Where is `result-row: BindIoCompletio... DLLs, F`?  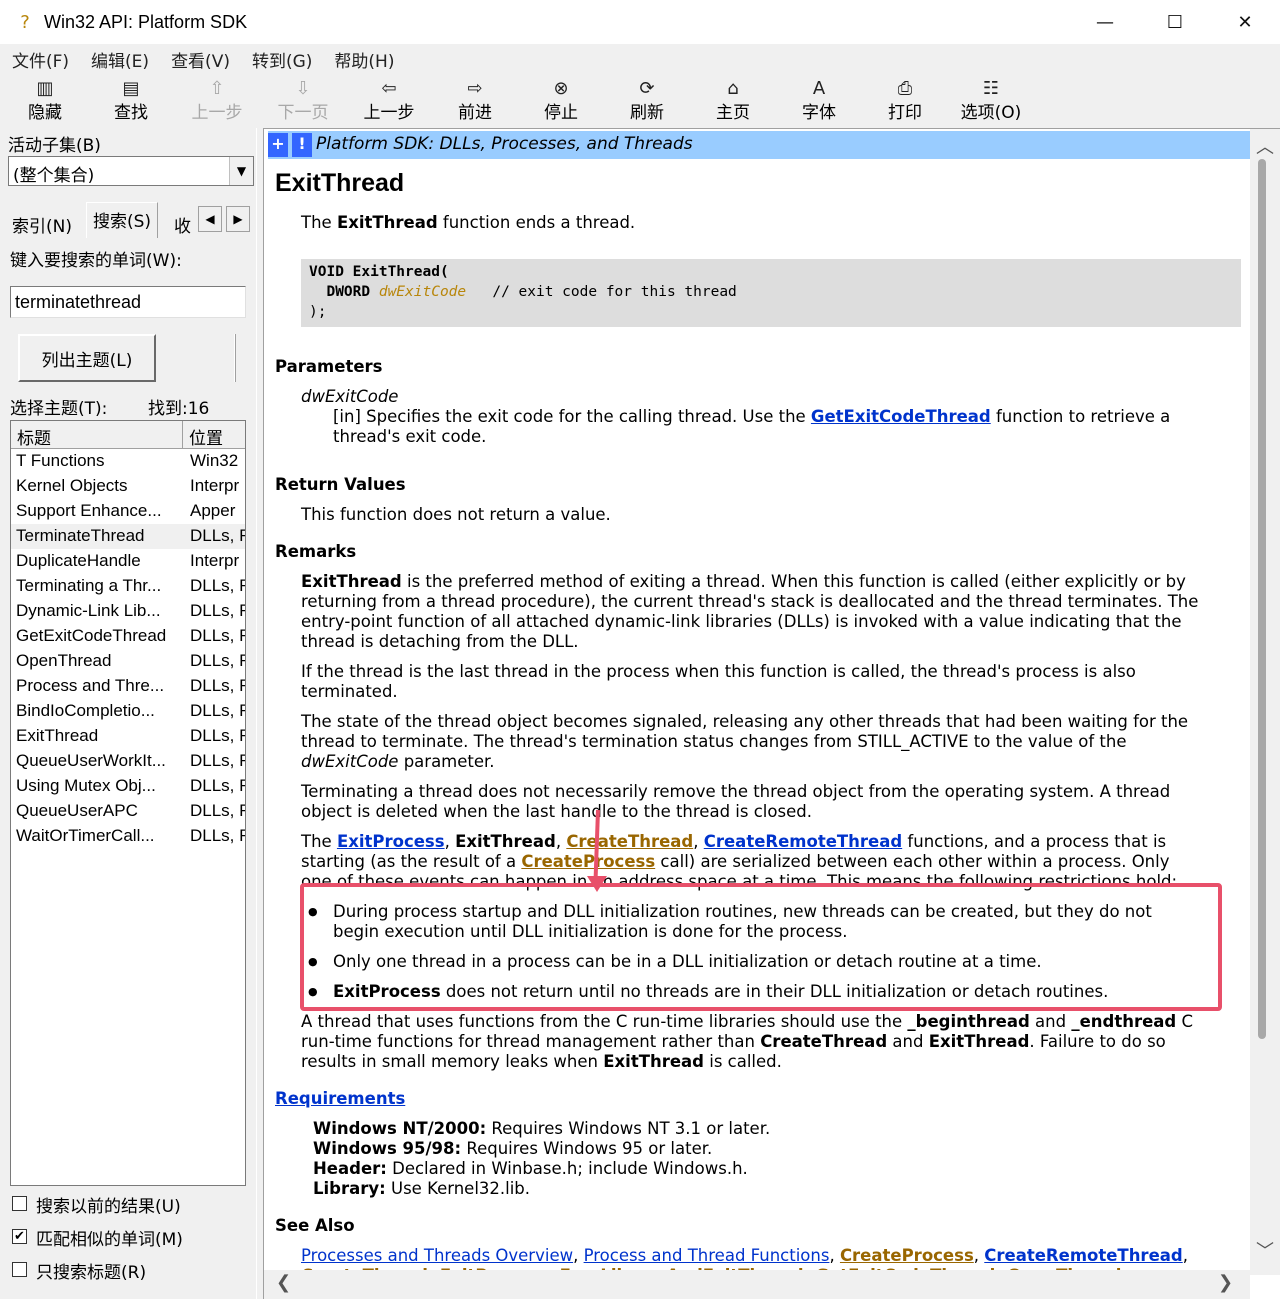
result-row: BindIoCompletio... DLLs, F is located at coordinates (128, 711).